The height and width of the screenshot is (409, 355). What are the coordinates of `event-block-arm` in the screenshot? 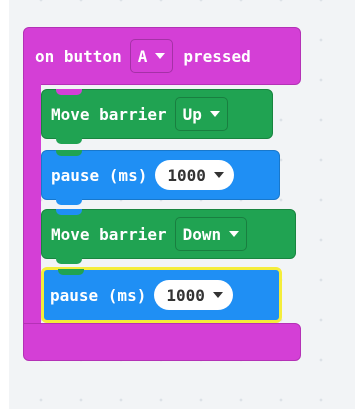 It's located at (32, 204).